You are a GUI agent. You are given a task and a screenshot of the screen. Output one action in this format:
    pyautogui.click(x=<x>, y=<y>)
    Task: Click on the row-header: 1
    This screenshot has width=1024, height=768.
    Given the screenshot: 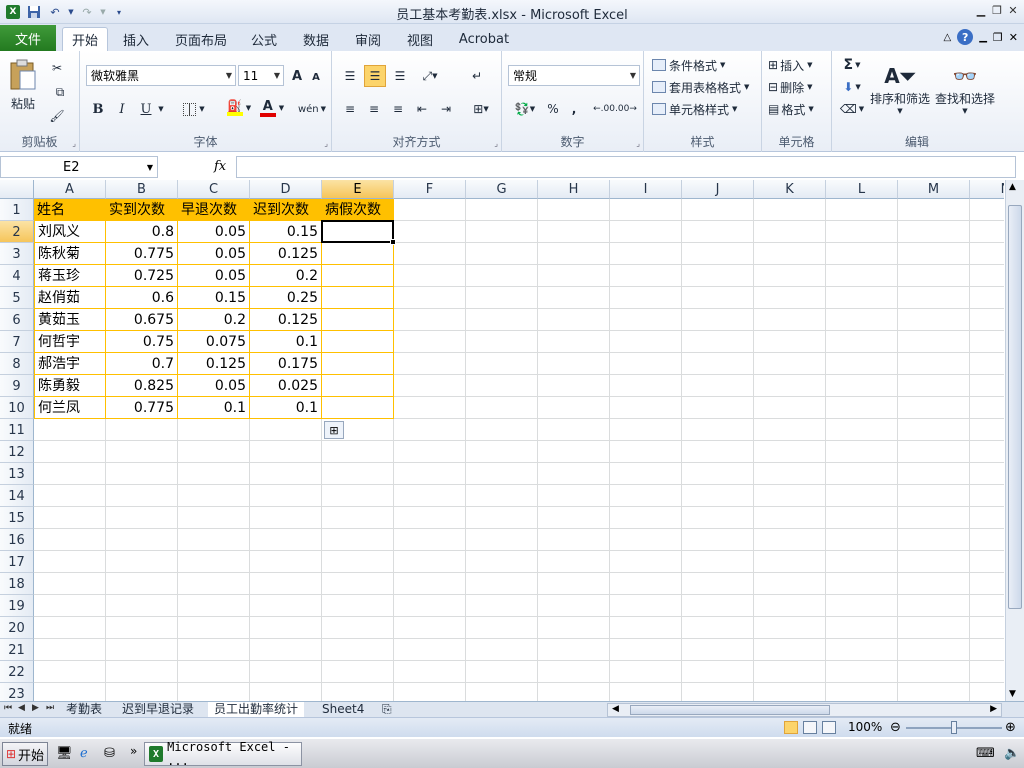 What is the action you would take?
    pyautogui.click(x=17, y=210)
    